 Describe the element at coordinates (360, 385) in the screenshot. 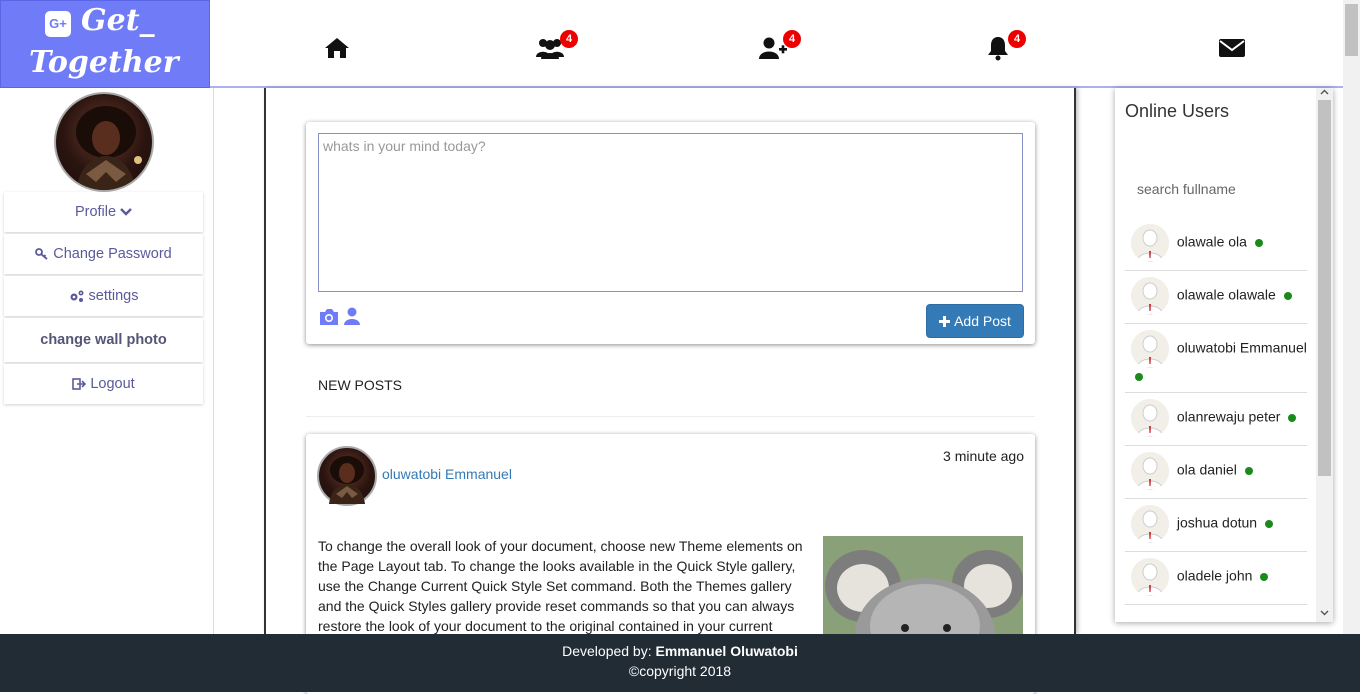

I see `new-posts-heading: NEW POSTS` at that location.